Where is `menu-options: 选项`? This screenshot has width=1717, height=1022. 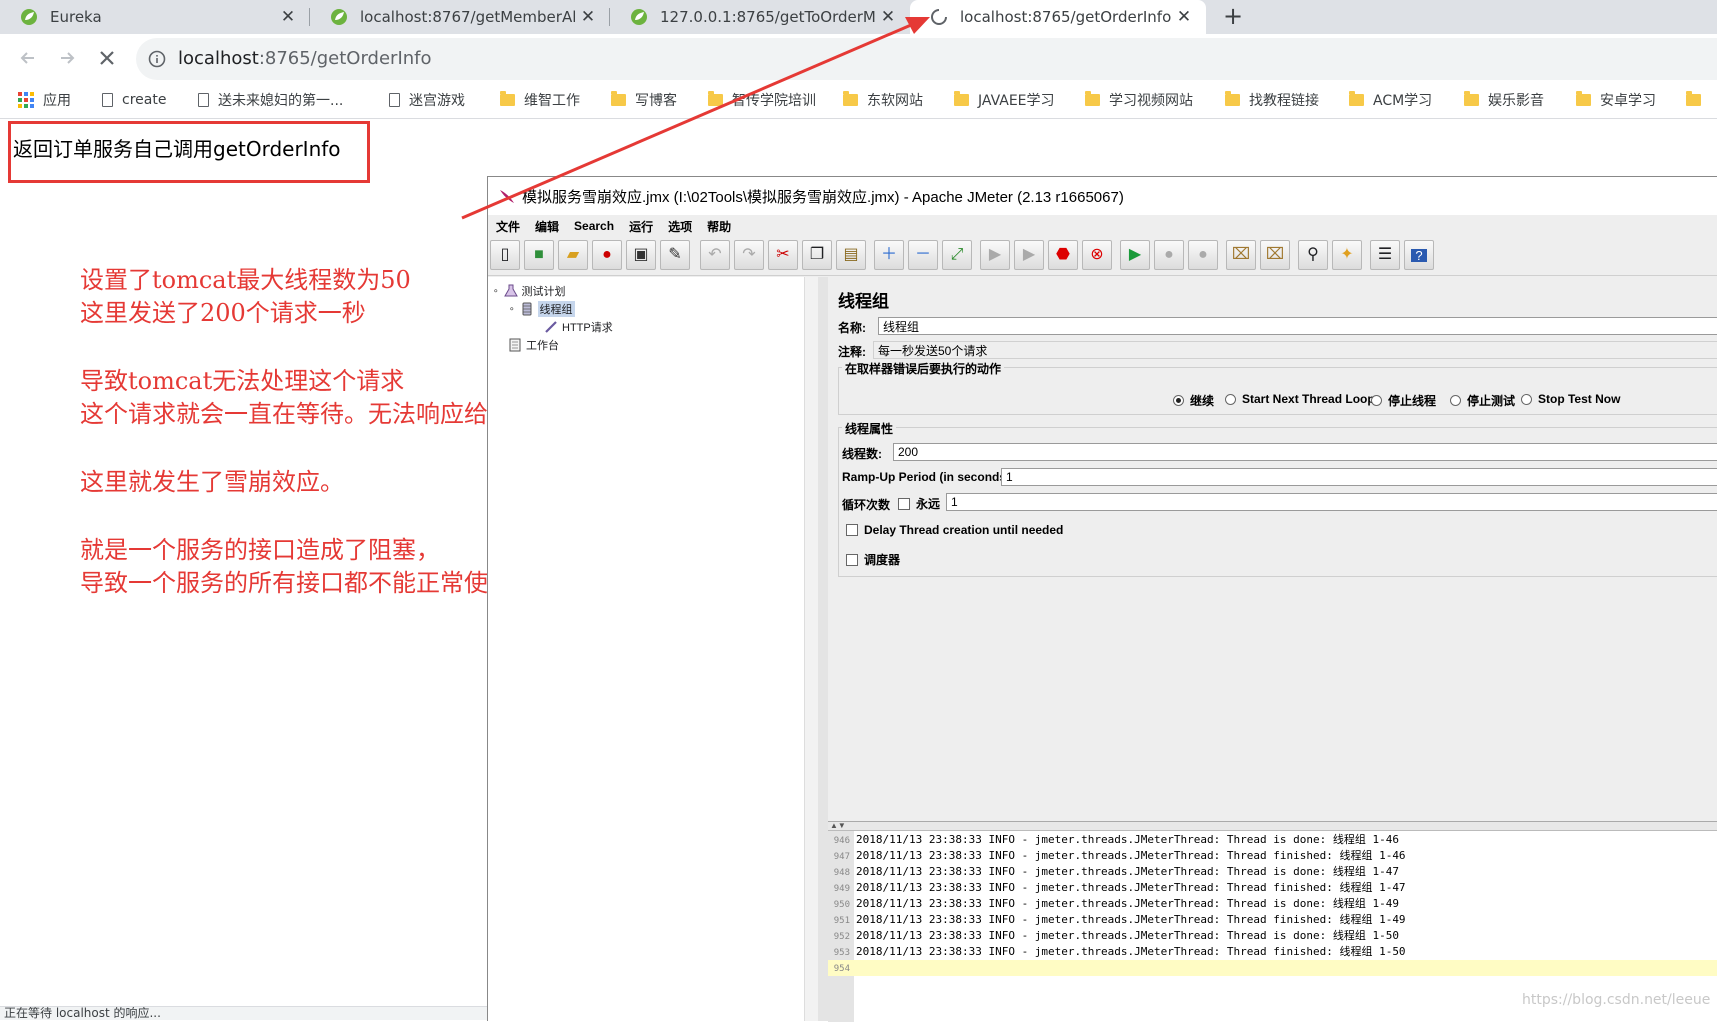
menu-options: 选项 is located at coordinates (680, 226).